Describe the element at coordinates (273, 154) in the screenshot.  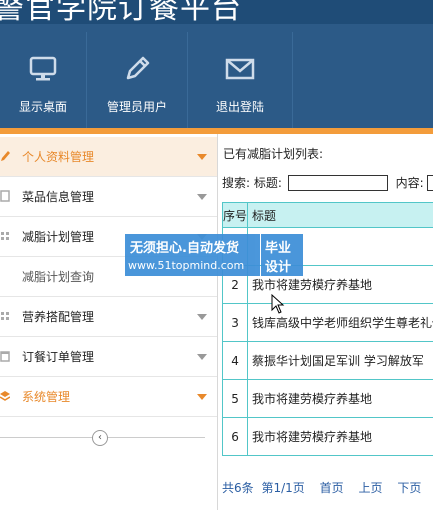
I see `list-caption: 已有减脂计划列表:` at that location.